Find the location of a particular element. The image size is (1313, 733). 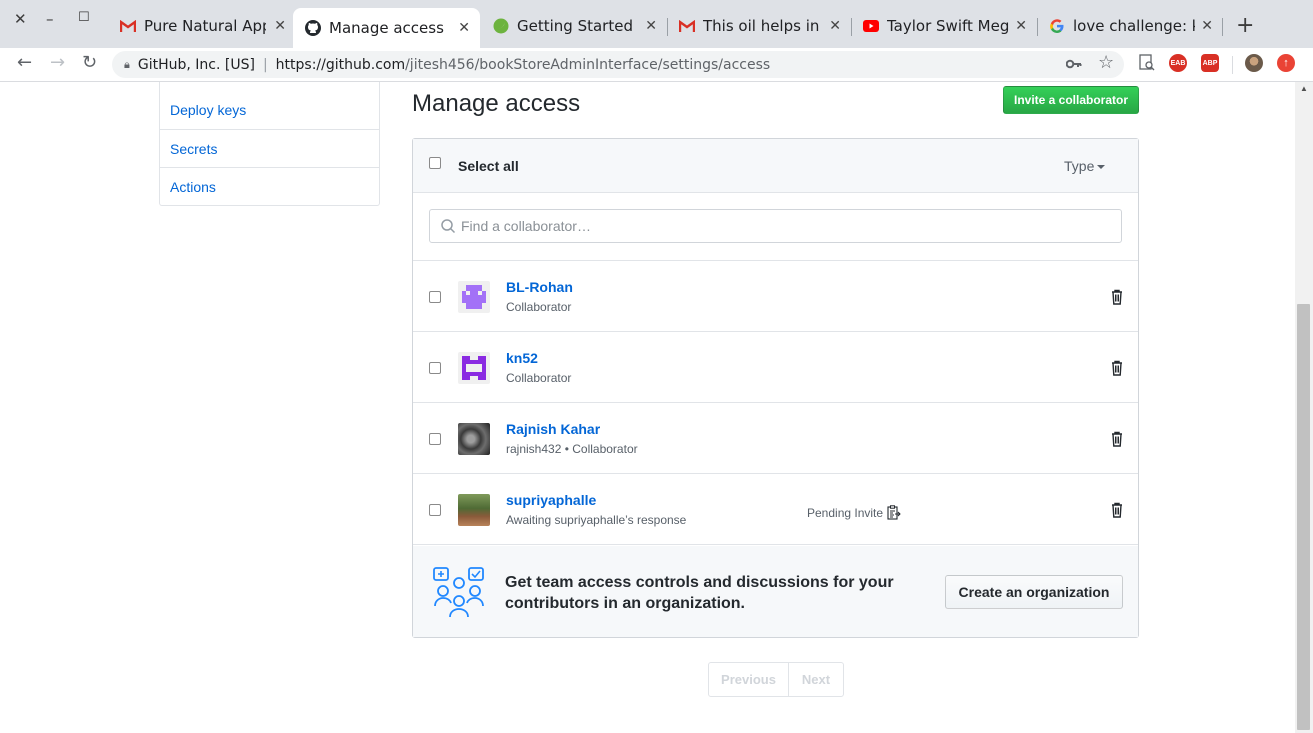

pagination: Previous Next is located at coordinates (776, 679).